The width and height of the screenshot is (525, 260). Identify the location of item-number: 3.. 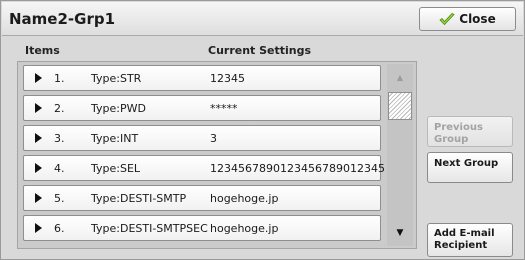
(59, 138).